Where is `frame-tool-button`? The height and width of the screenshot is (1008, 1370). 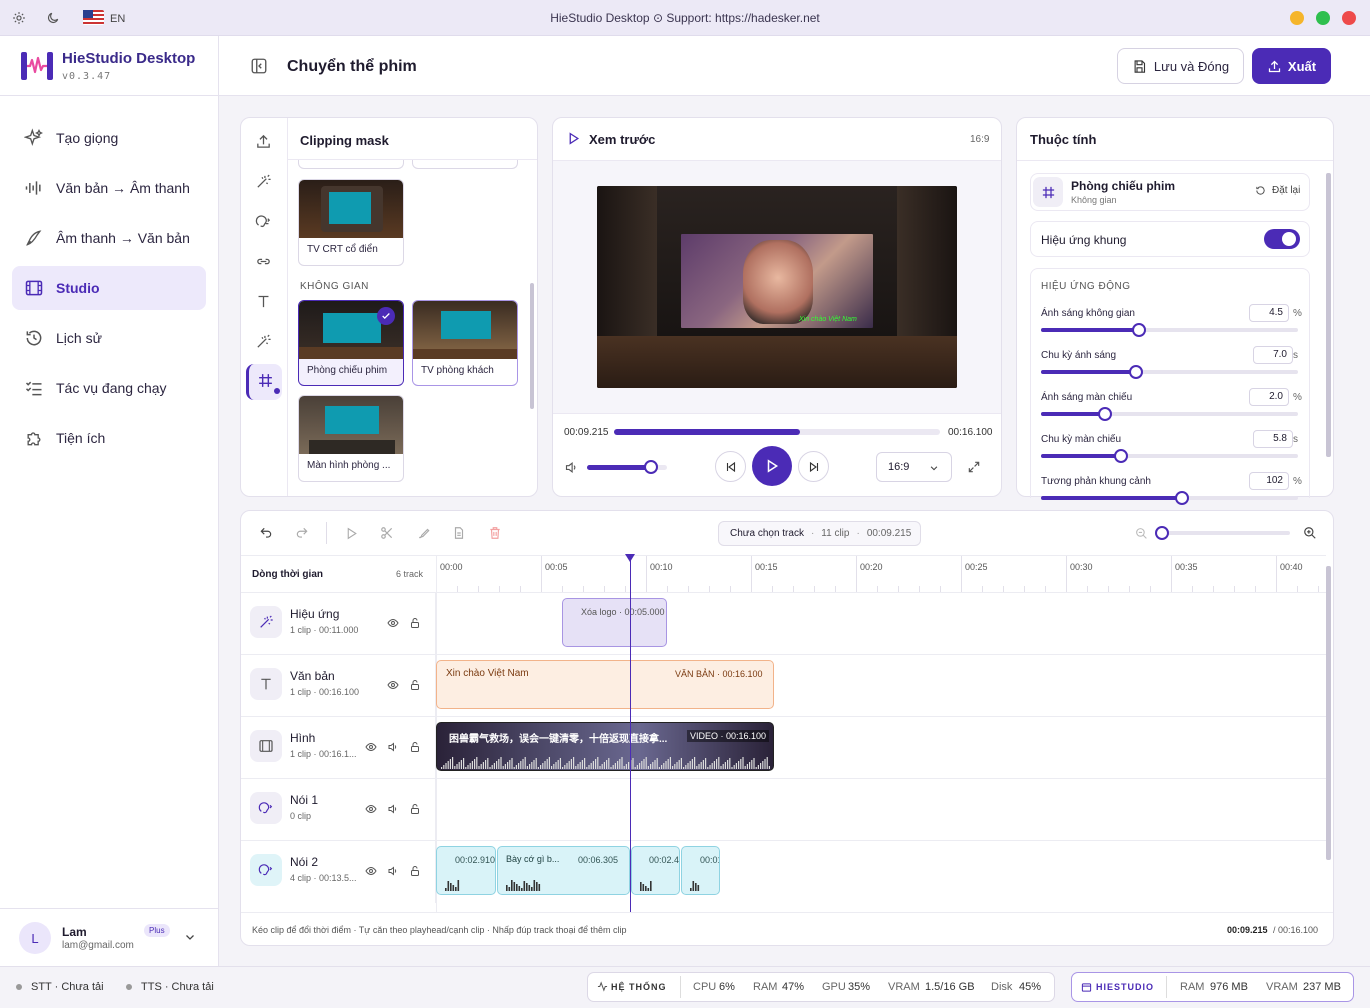 frame-tool-button is located at coordinates (264, 382).